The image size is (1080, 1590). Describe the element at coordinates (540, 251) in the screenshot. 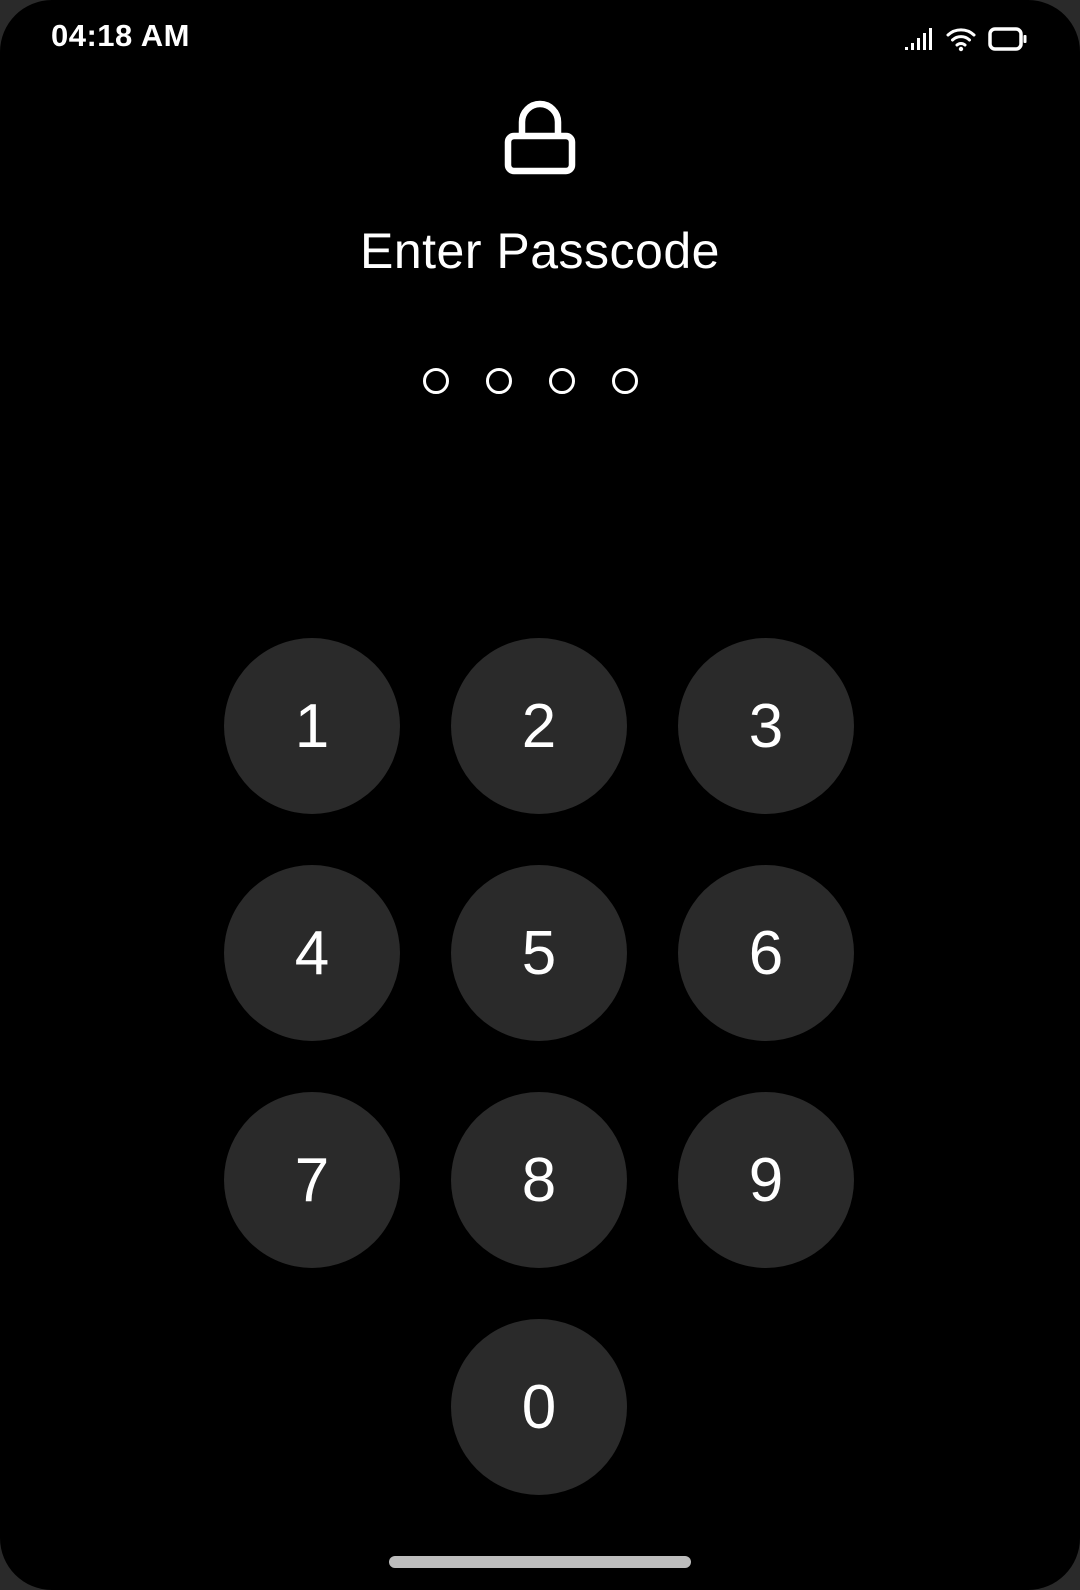

I see `page-title: Enter Passcode` at that location.